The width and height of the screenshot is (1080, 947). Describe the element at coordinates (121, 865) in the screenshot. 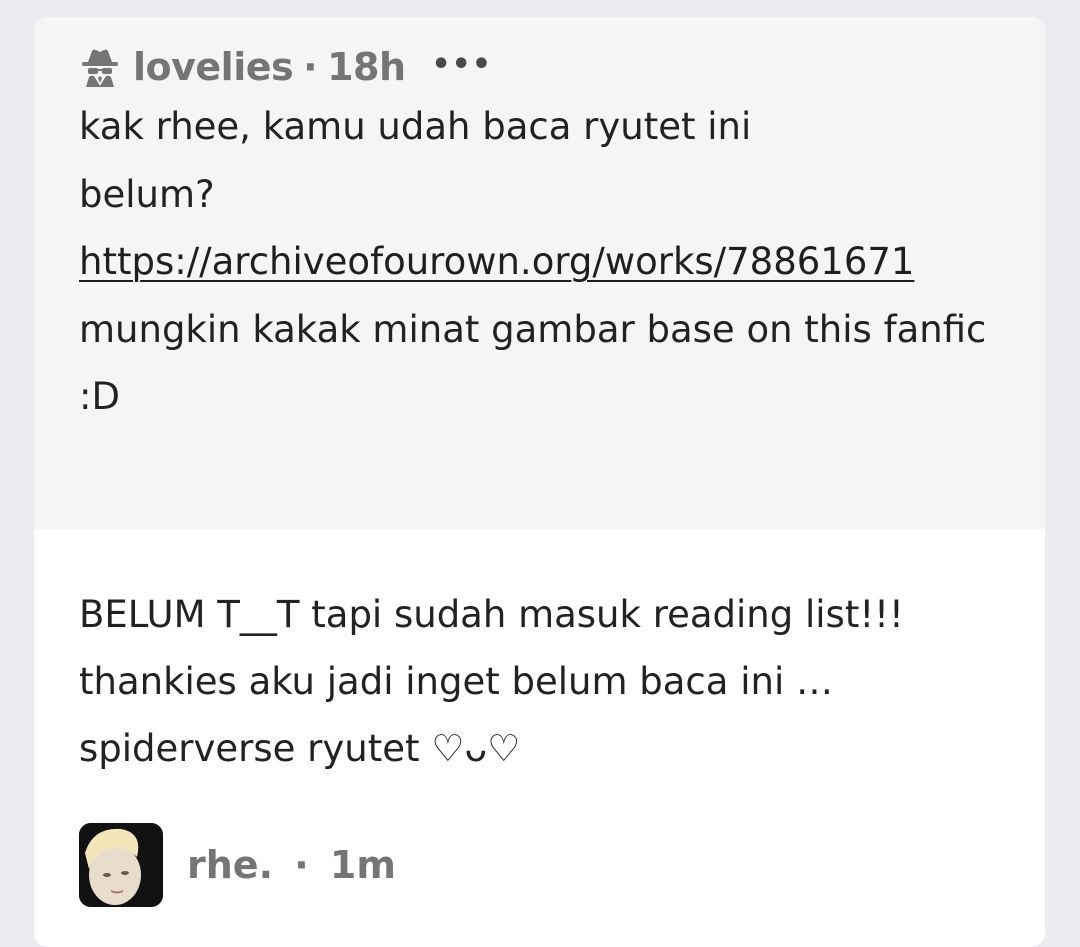

I see `avatar` at that location.